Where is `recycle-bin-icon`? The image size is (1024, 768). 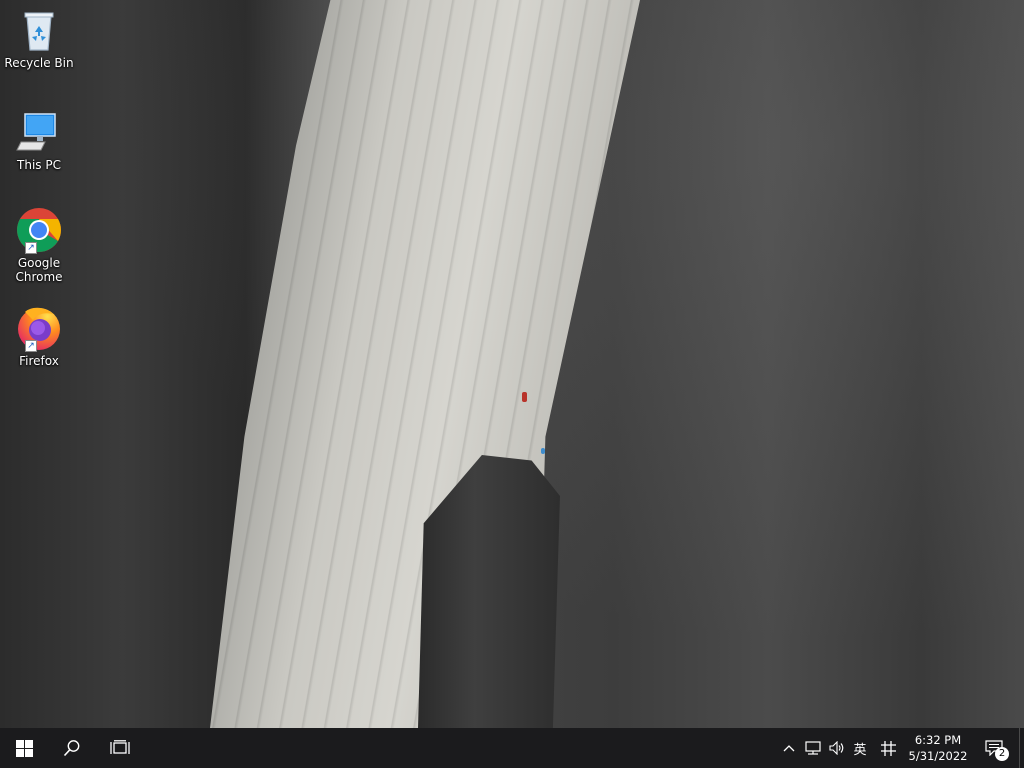 recycle-bin-icon is located at coordinates (39, 30).